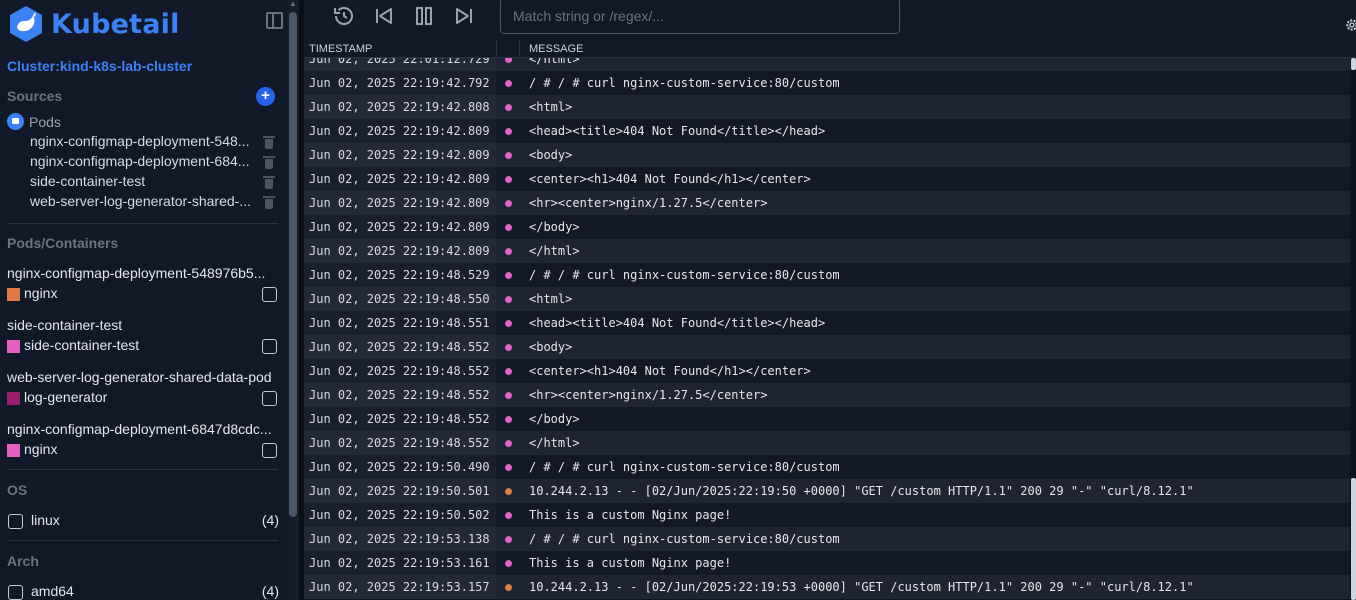 This screenshot has width=1356, height=600. Describe the element at coordinates (827, 155) in the screenshot. I see `table-row: Jun 02, 2025 22:19:42.809 <body>` at that location.